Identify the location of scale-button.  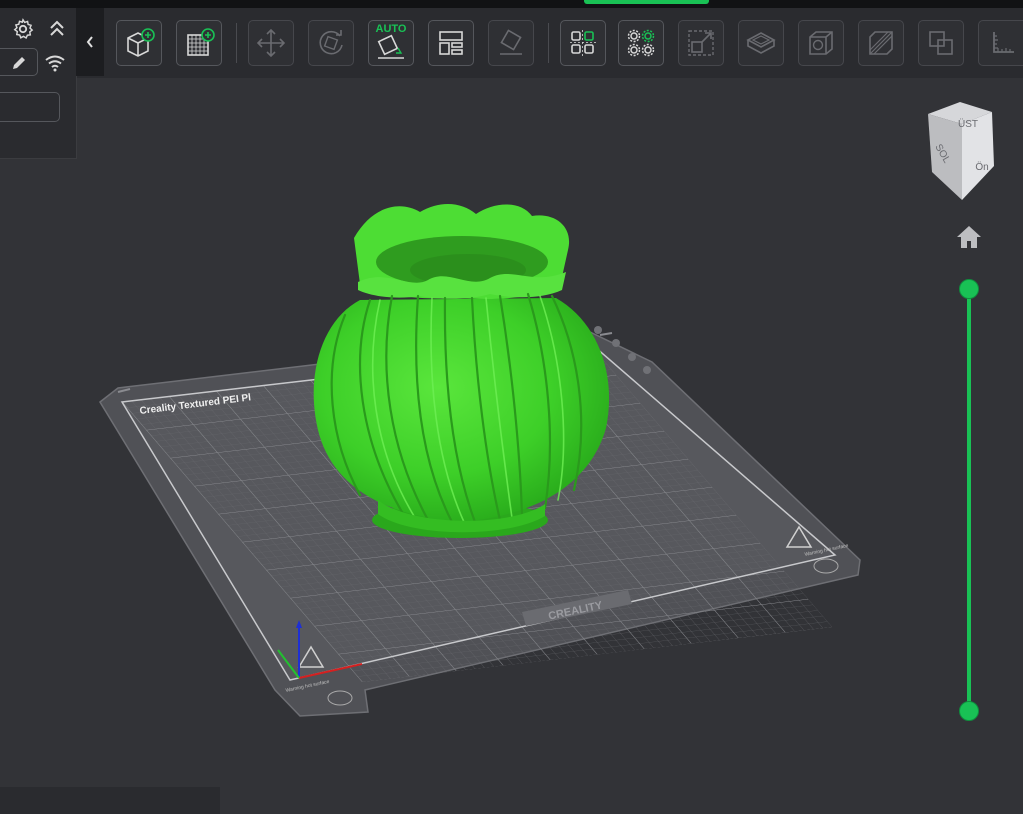
(701, 43).